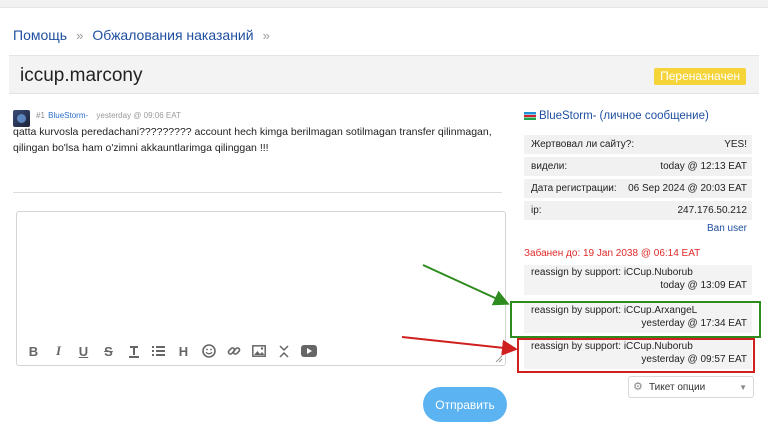  What do you see at coordinates (171, 351) in the screenshot?
I see `editor-toolbar: B I U S H` at bounding box center [171, 351].